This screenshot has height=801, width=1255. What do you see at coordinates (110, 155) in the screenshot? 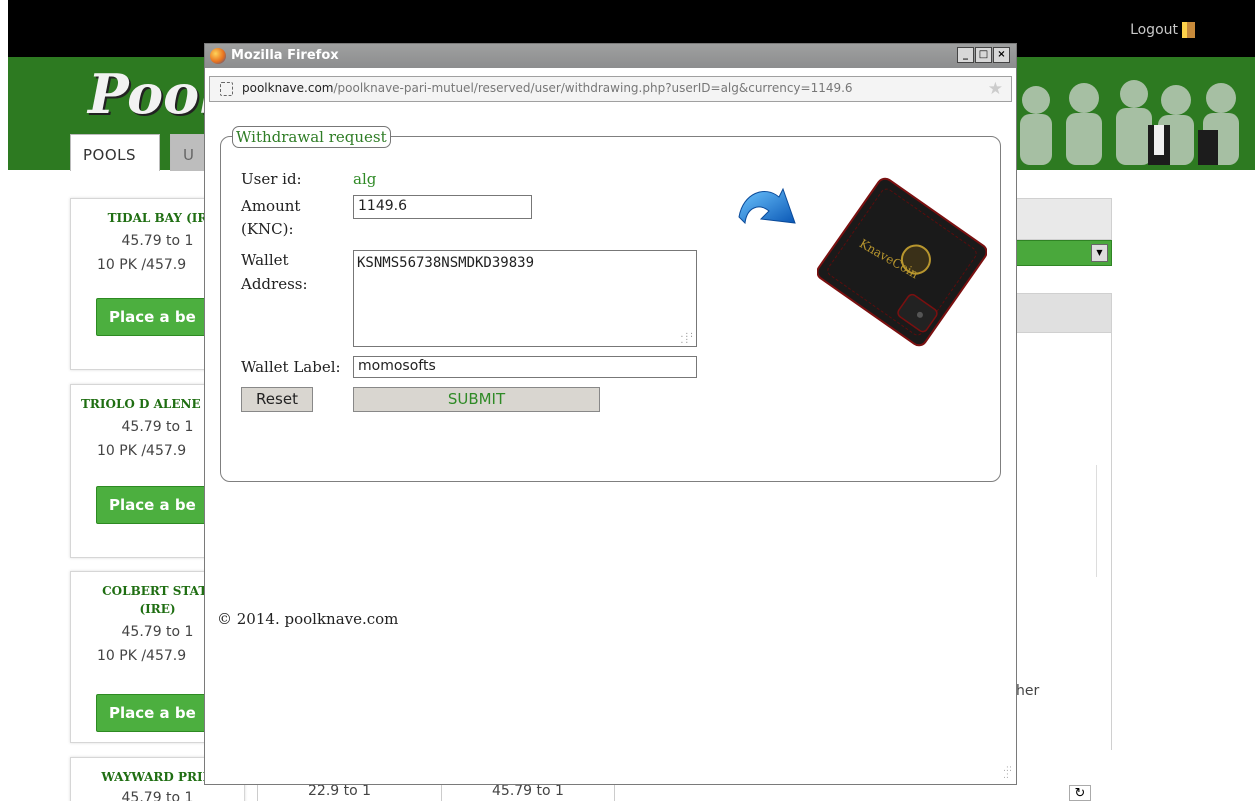
I see `tab-pools-label: POOLS` at bounding box center [110, 155].